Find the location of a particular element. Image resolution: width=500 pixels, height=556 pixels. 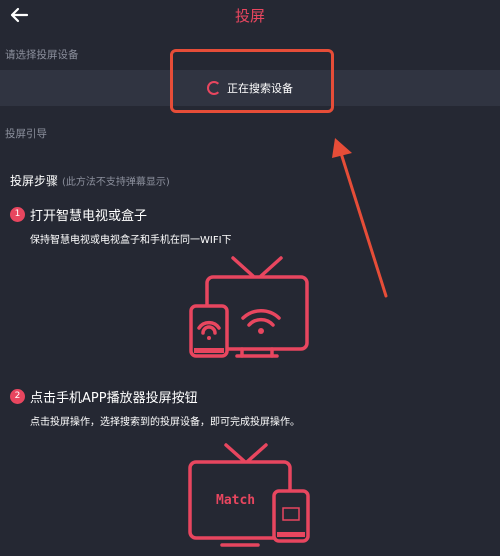

step-2-description: 点击投屏操作，选择搜索到的投屏设备，即可完成投屏操作。 is located at coordinates (165, 422).